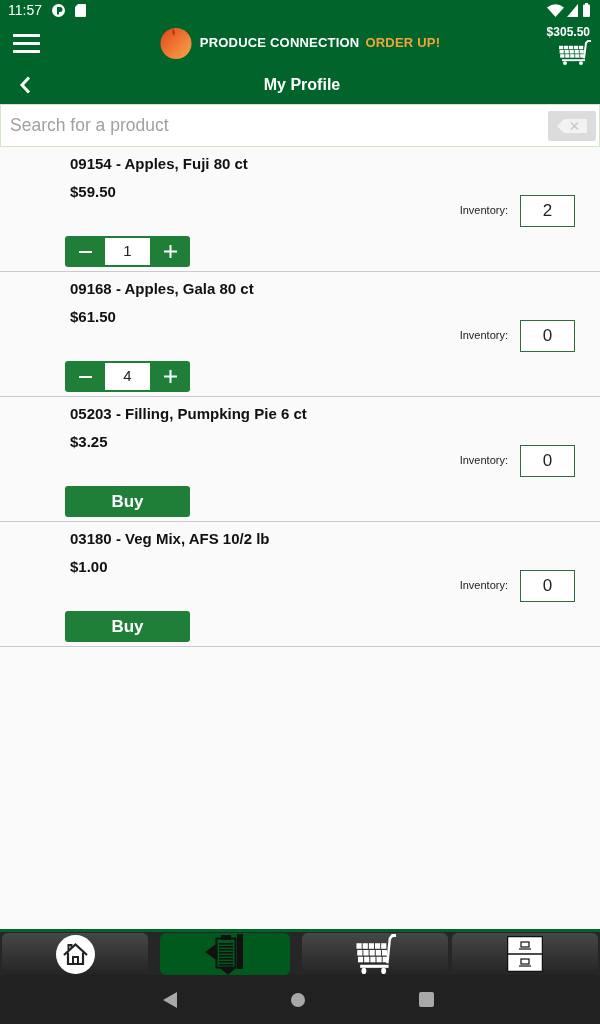  Describe the element at coordinates (88, 567) in the screenshot. I see `product-price: $1.00` at that location.